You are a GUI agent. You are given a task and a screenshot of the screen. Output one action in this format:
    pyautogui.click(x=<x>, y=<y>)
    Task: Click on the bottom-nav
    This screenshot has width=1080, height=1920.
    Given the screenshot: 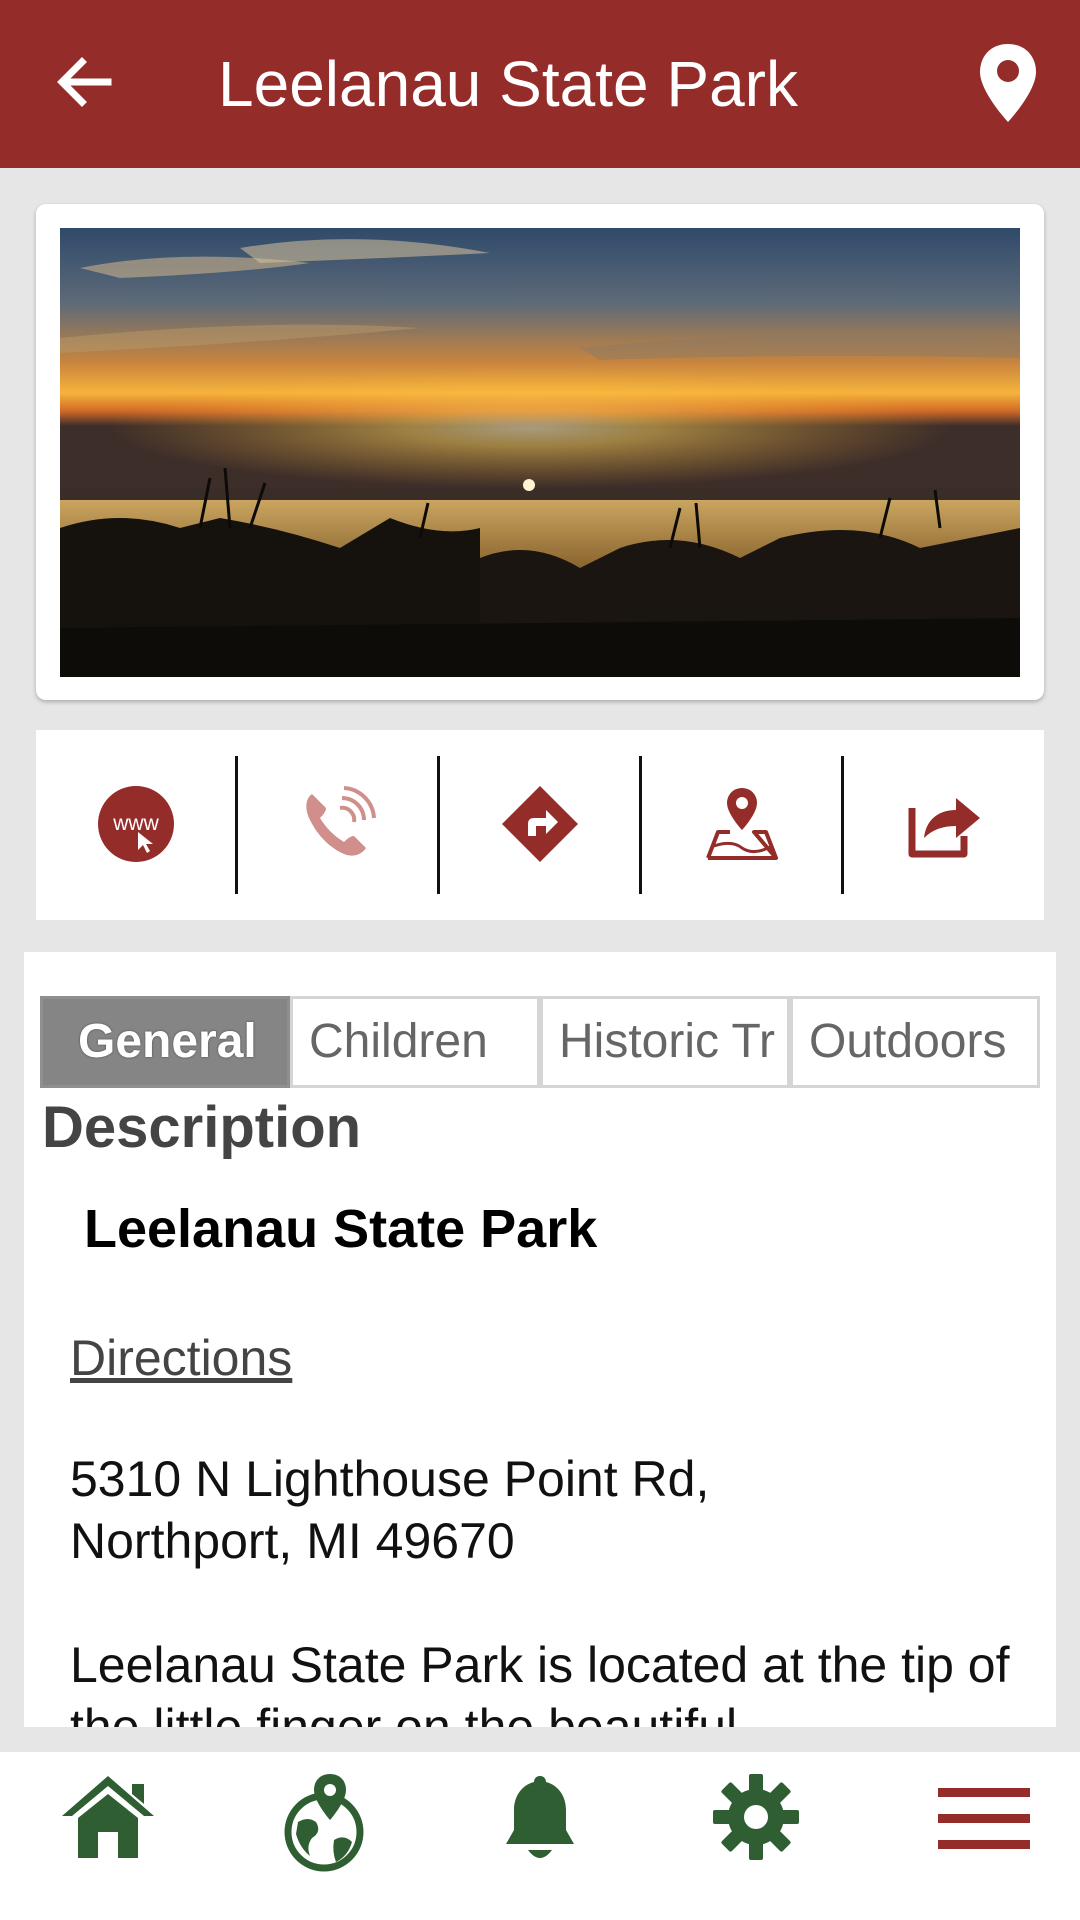 What is the action you would take?
    pyautogui.click(x=540, y=1836)
    